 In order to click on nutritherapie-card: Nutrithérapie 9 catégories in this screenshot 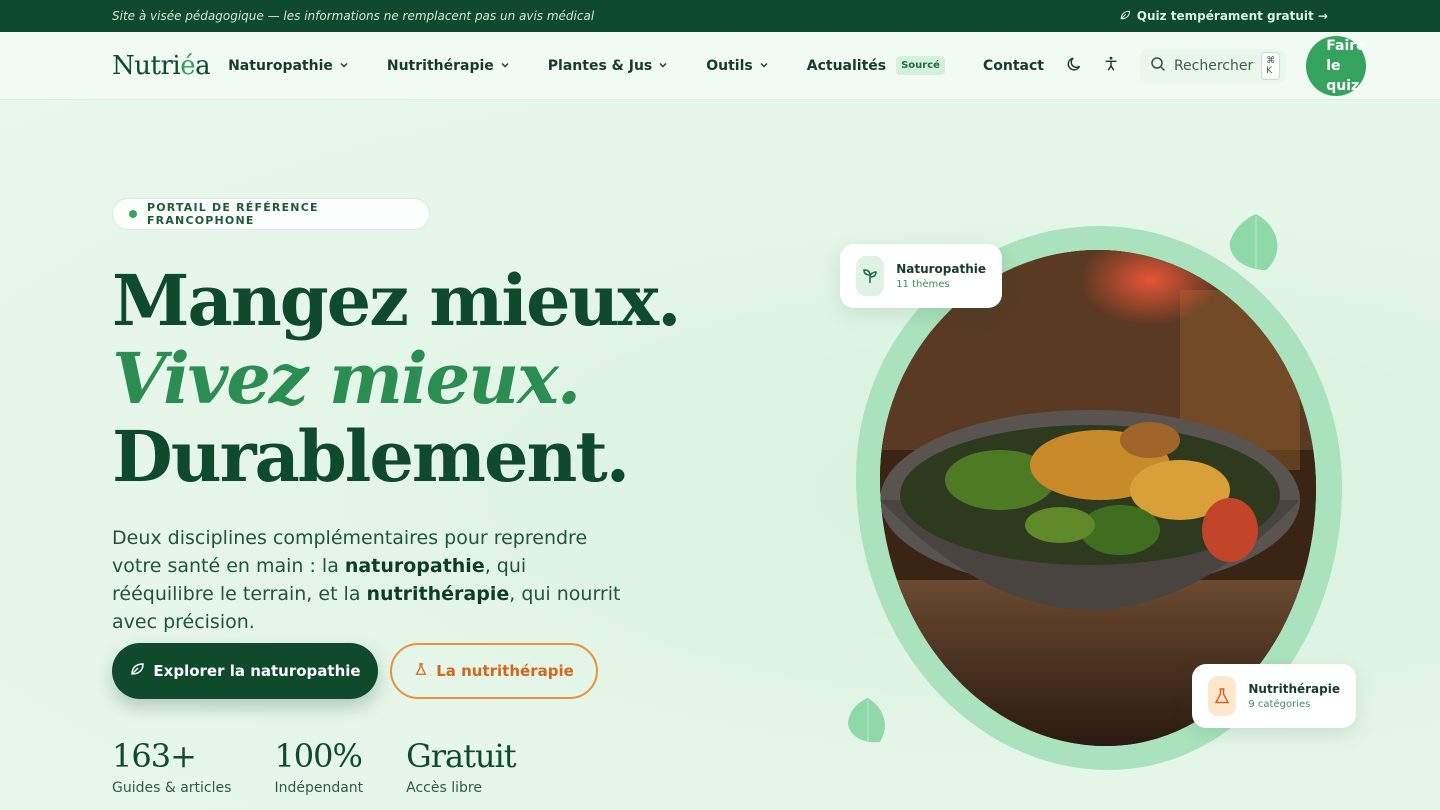, I will do `click(1274, 696)`.